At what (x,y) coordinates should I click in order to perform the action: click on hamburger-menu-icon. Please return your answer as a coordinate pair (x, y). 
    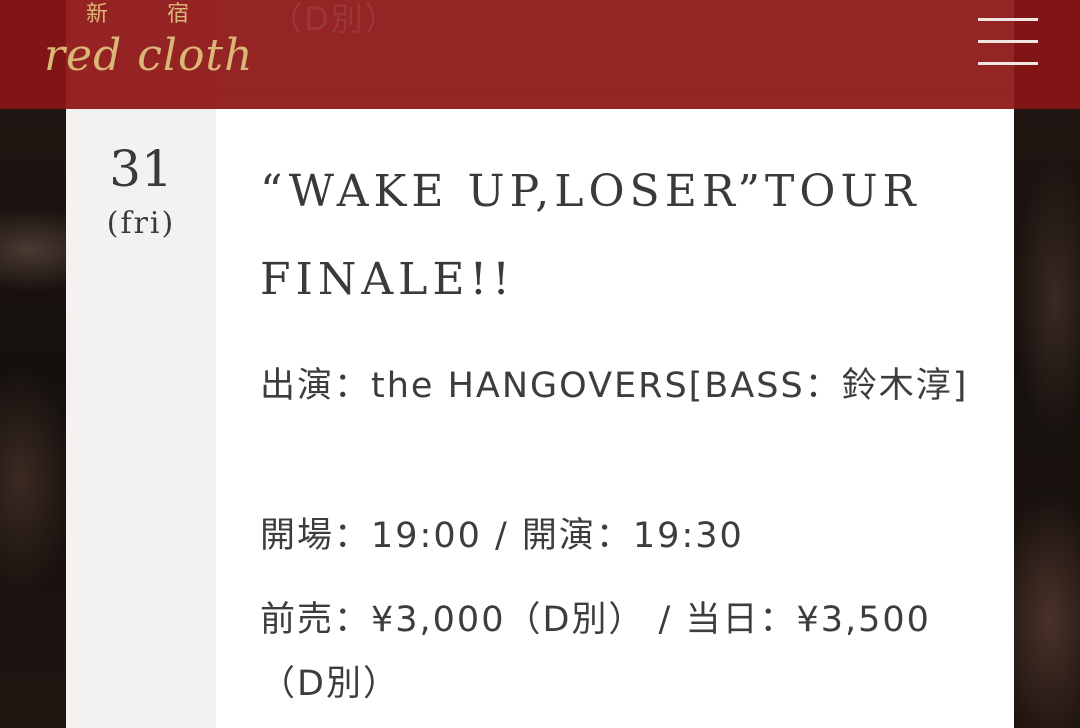
    Looking at the image, I should click on (1008, 42).